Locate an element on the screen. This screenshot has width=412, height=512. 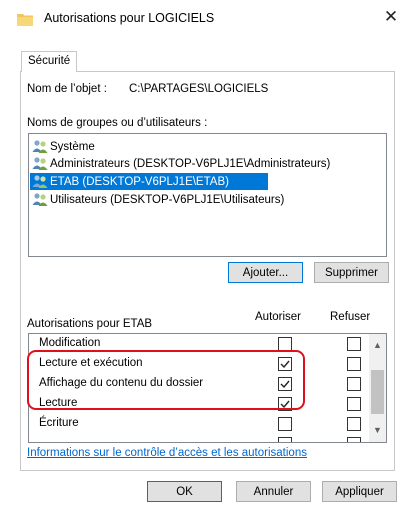
scroll-thumb is located at coordinates (377, 392).